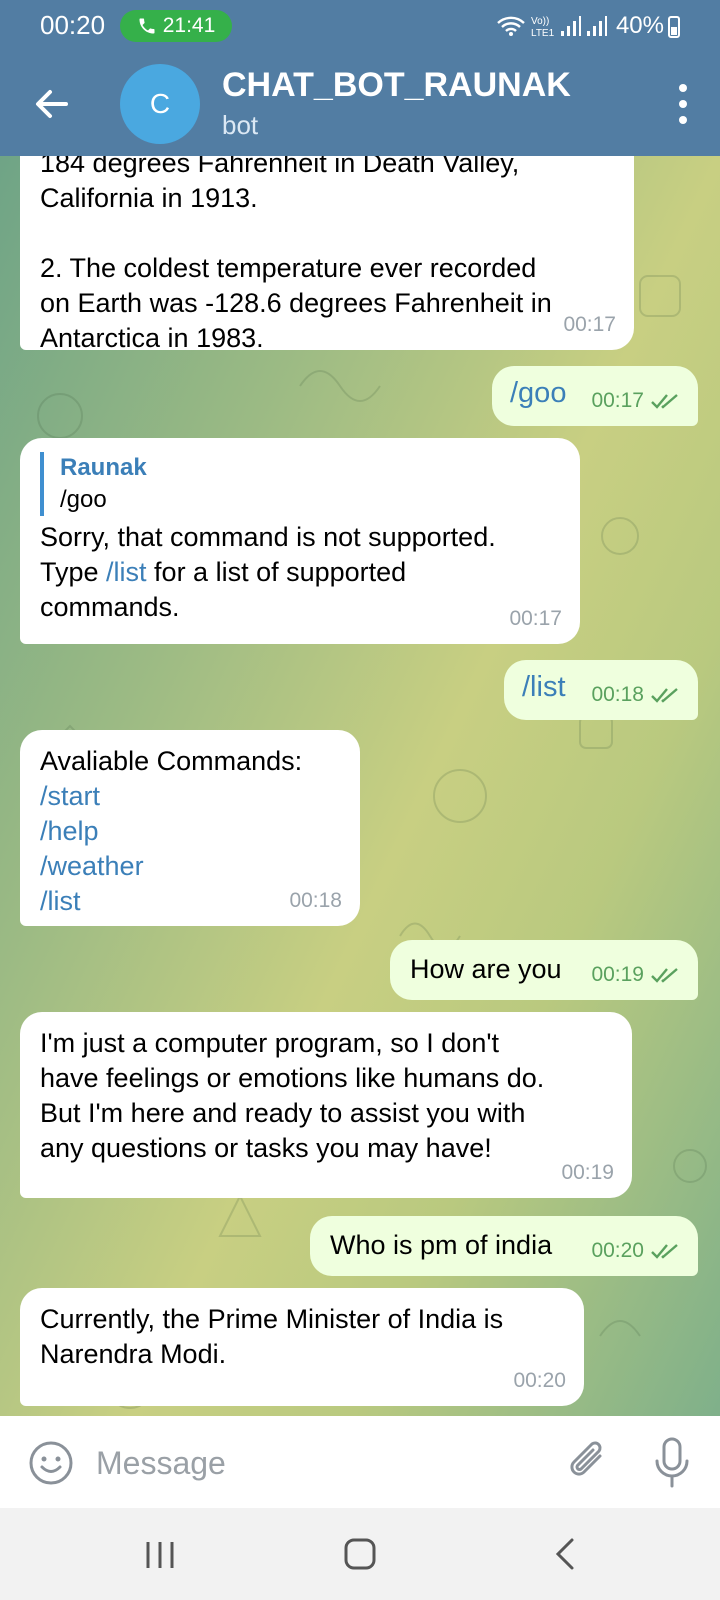  I want to click on attach-icon, so click(589, 1463).